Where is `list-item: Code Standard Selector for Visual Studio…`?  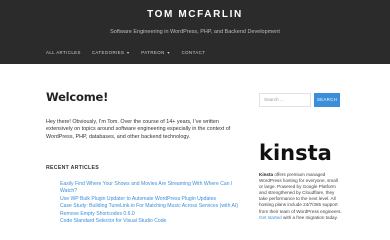 list-item: Code Standard Selector for Visual Studio… is located at coordinates (150, 221).